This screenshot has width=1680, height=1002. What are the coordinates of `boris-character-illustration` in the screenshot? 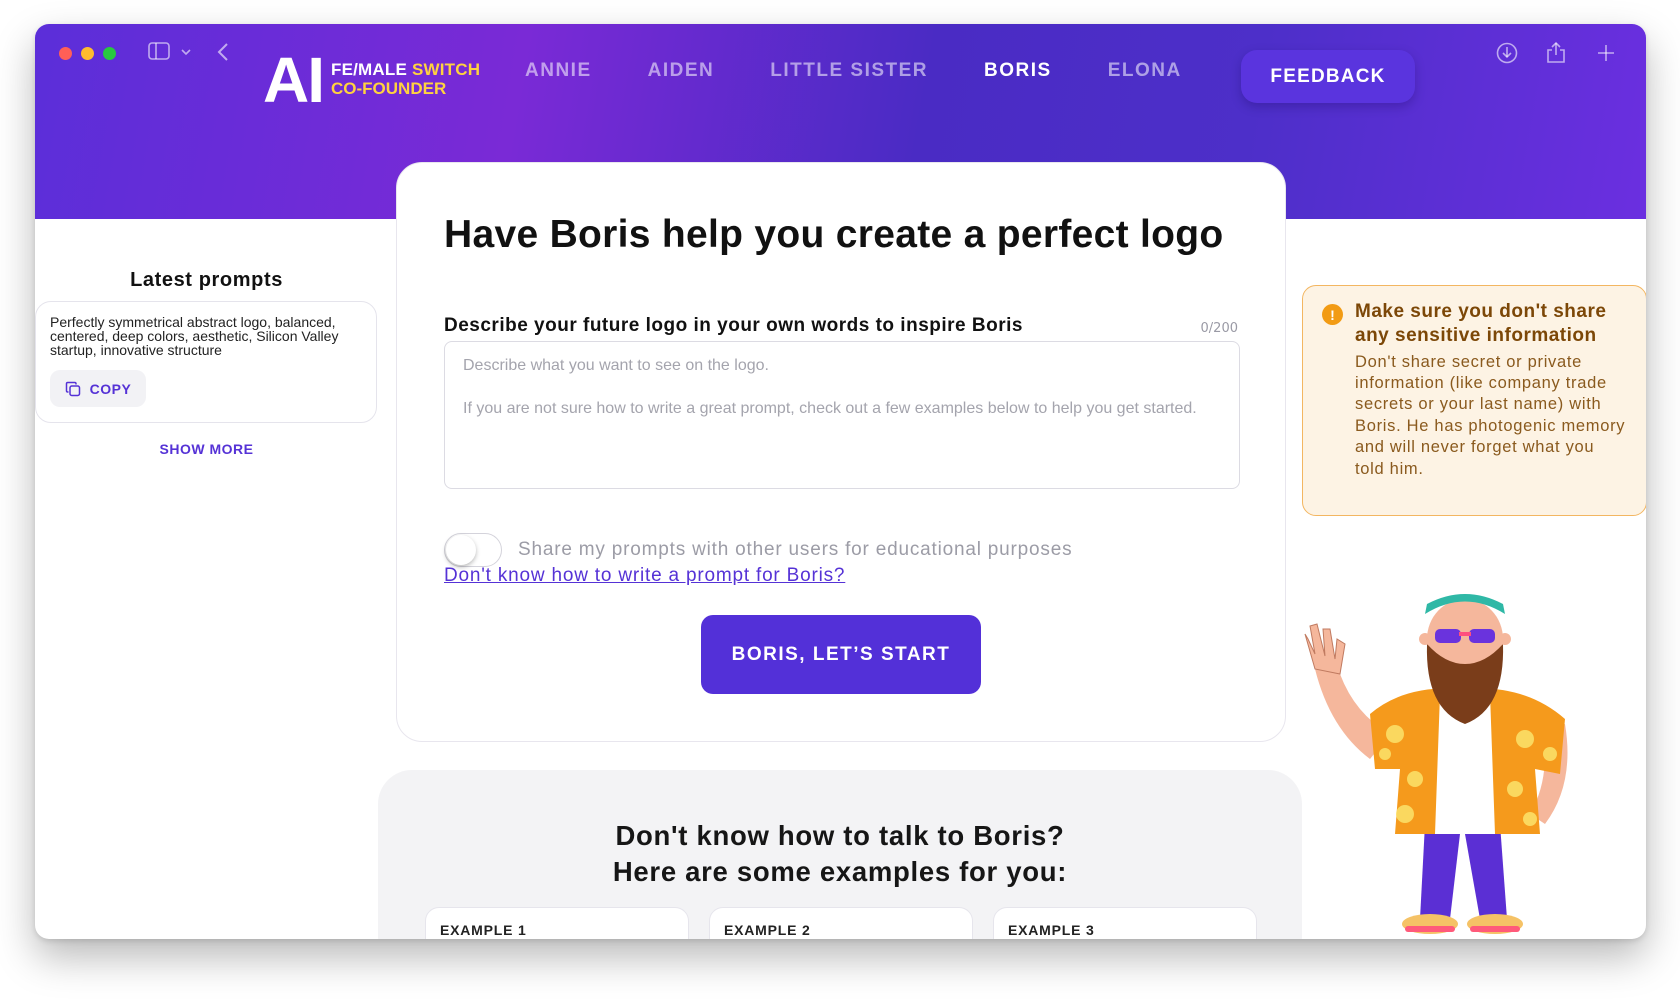 It's located at (1436, 764).